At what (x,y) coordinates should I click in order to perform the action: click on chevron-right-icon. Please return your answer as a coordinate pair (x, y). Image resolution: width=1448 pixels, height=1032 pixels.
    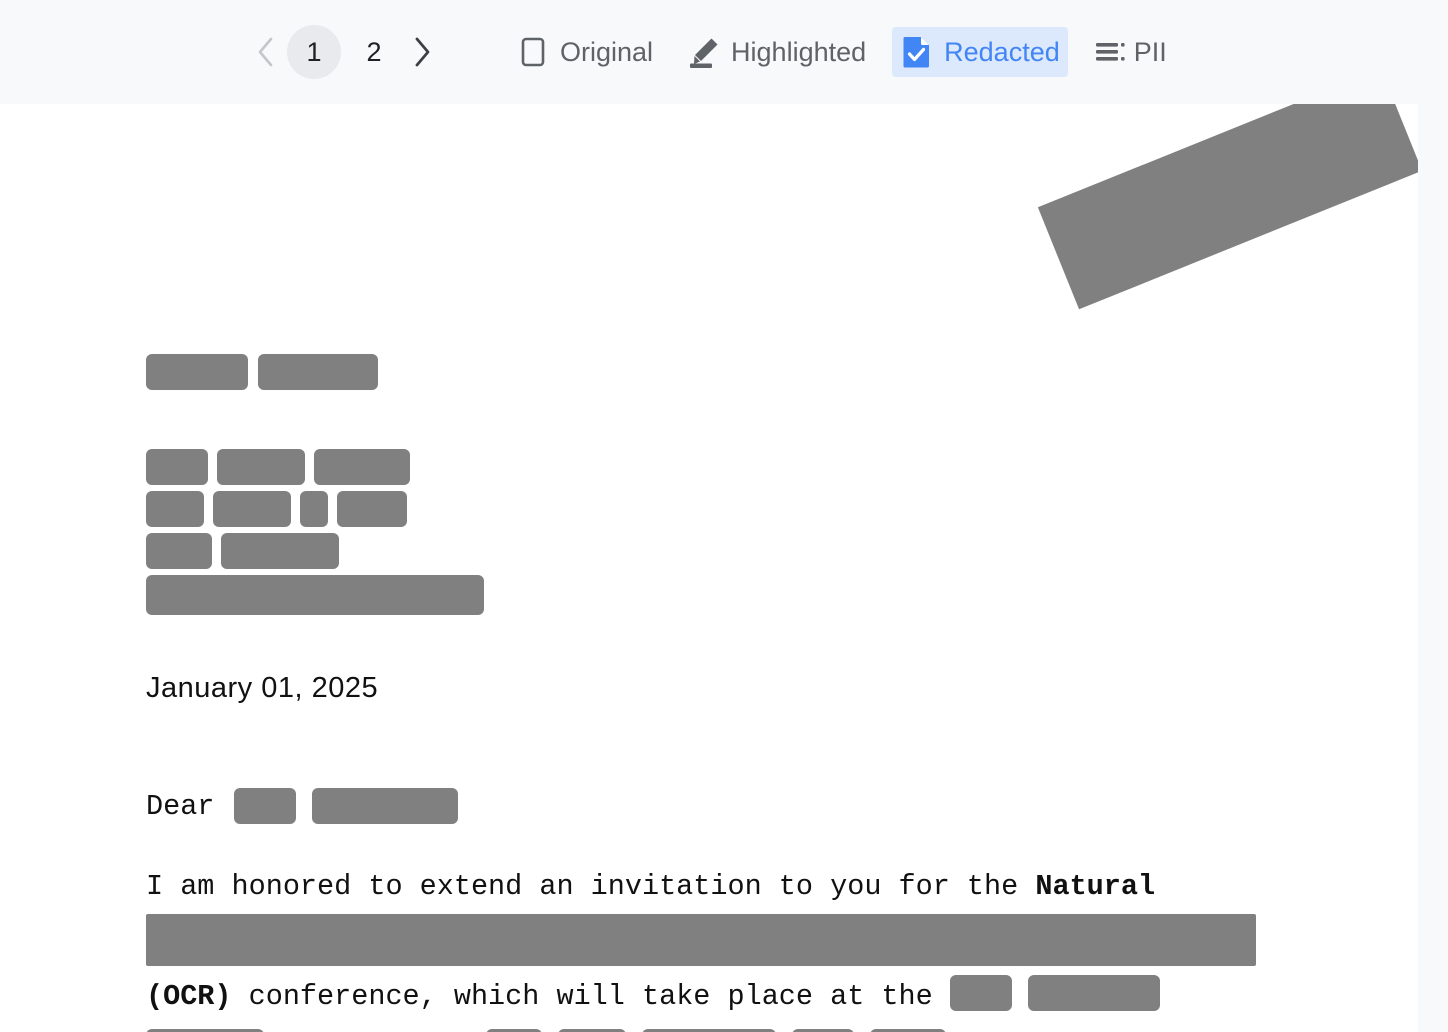
    Looking at the image, I should click on (422, 52).